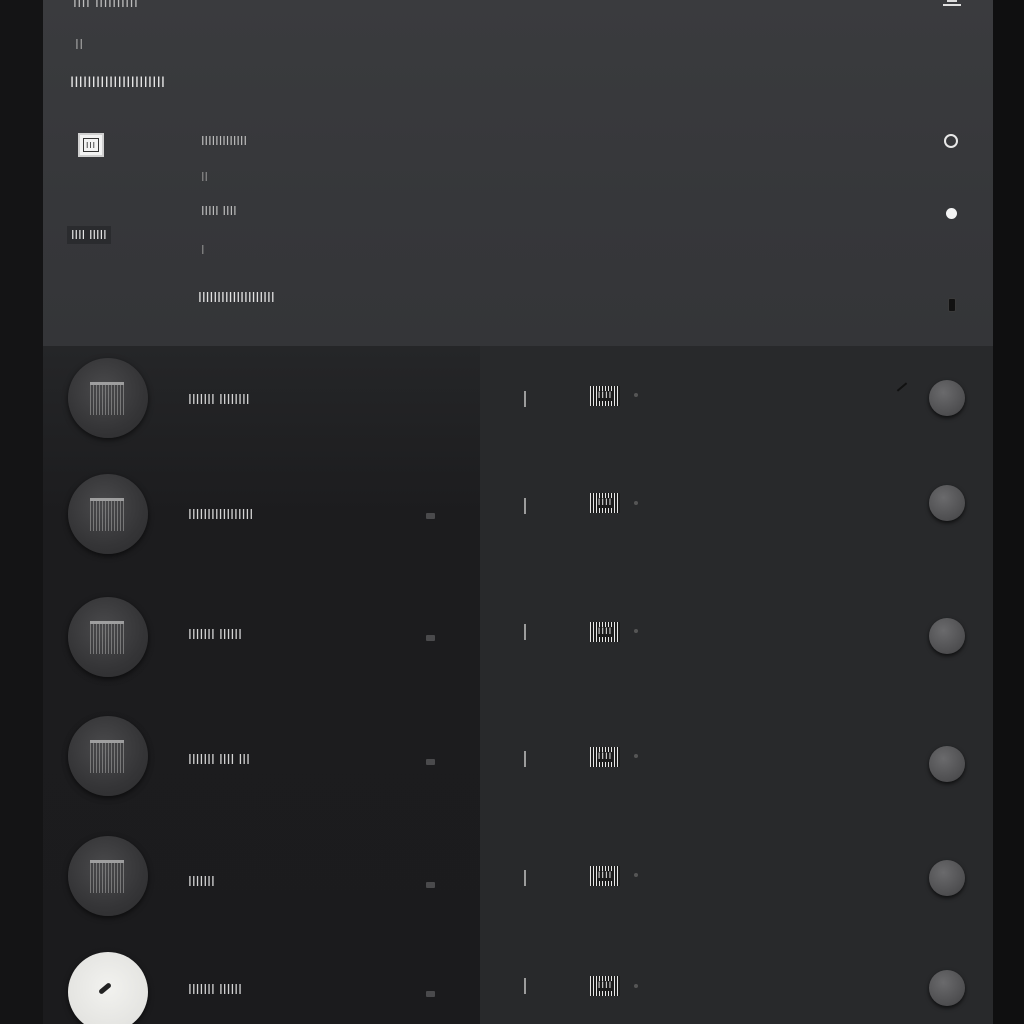 The height and width of the screenshot is (1024, 1024). What do you see at coordinates (1008, 512) in the screenshot?
I see `window-edge` at bounding box center [1008, 512].